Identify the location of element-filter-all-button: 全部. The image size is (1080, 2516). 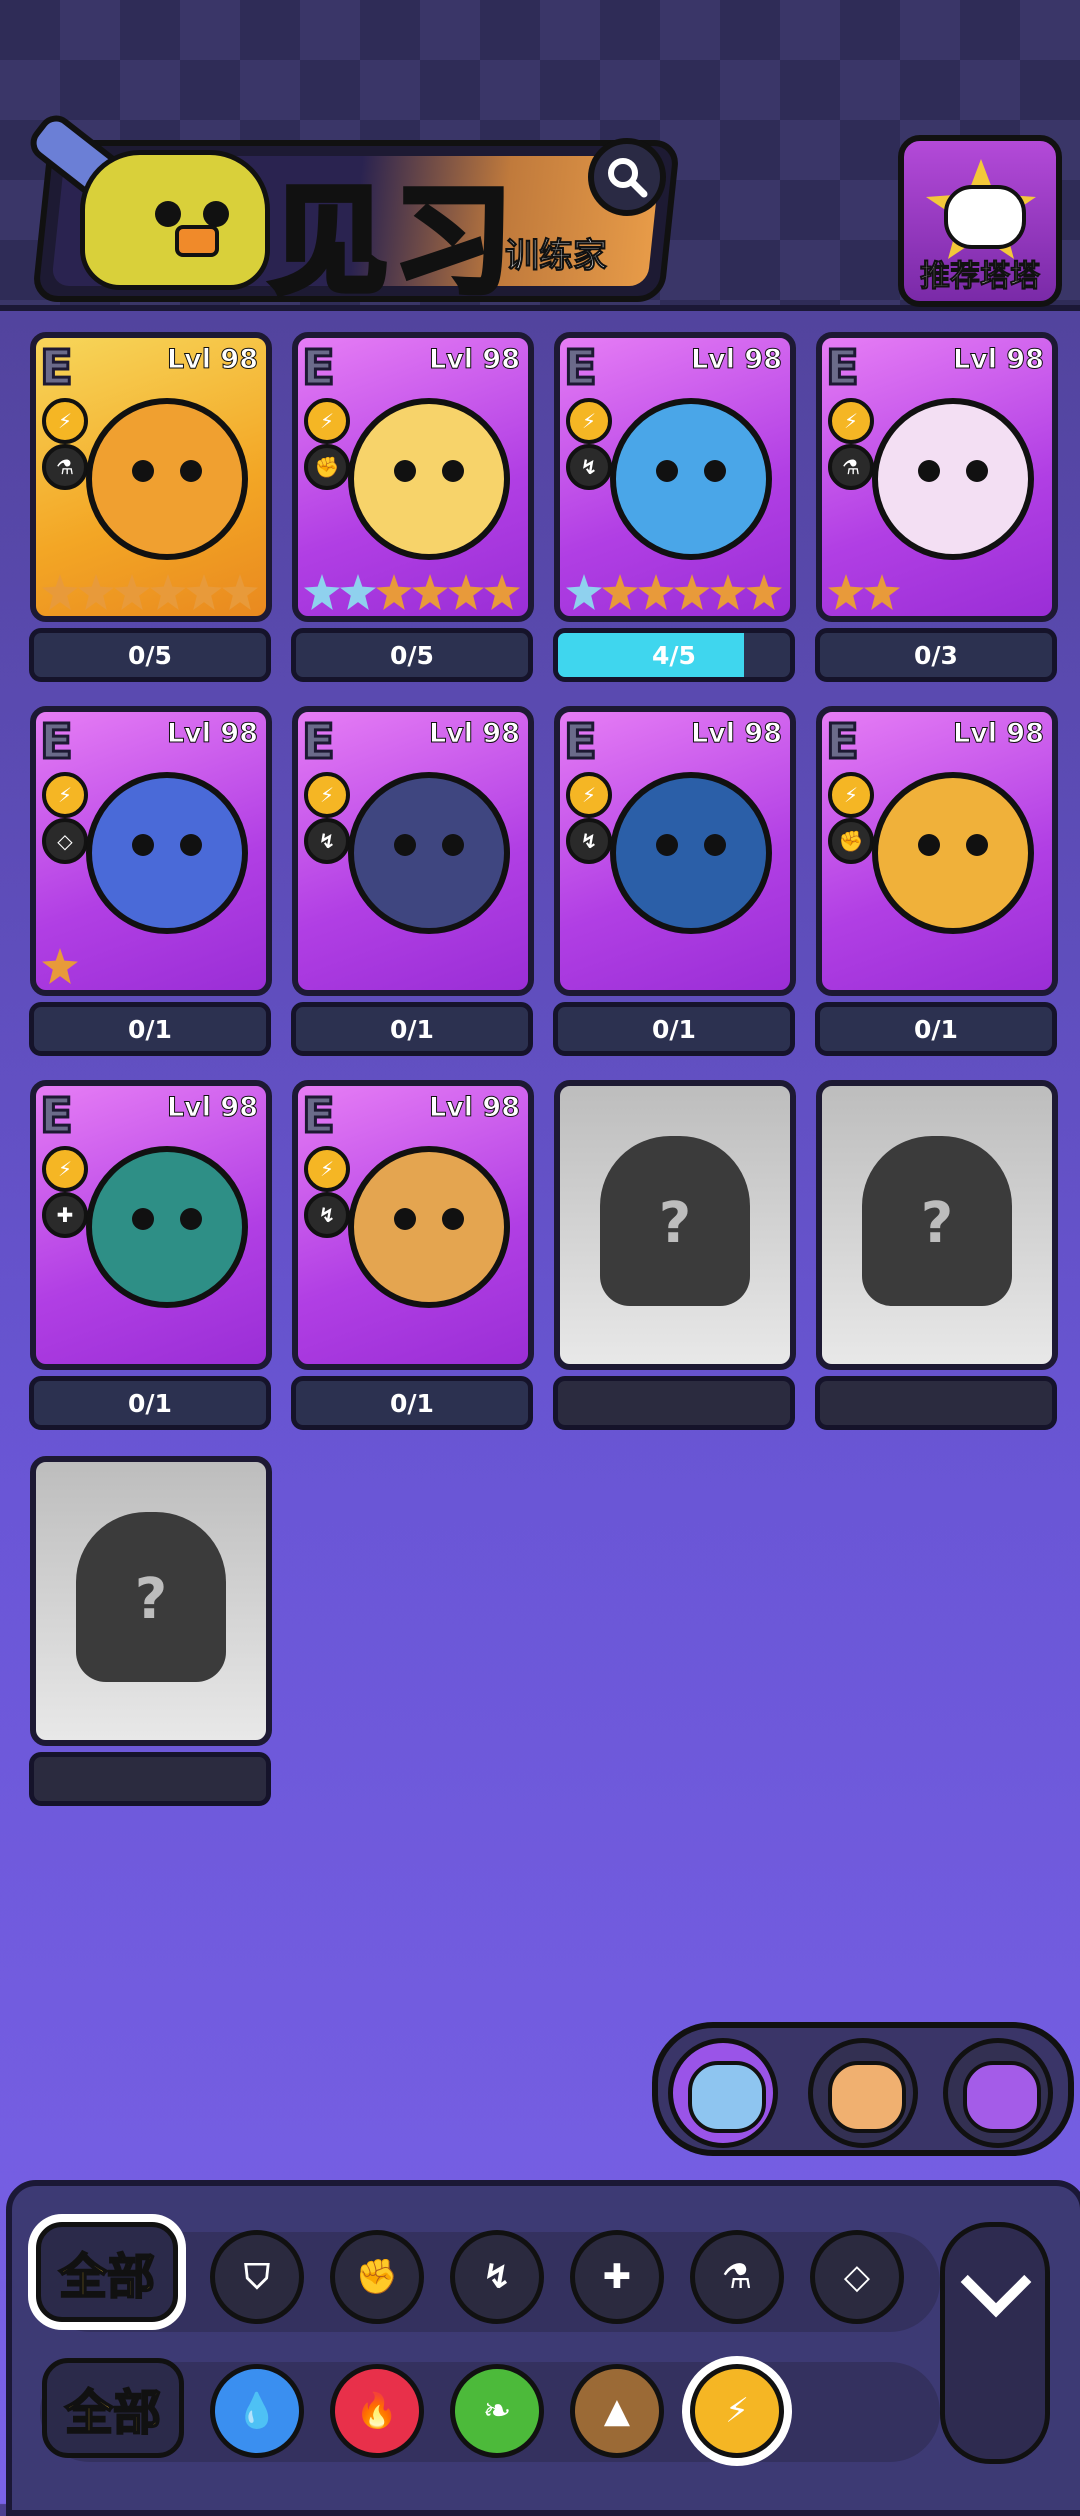
(113, 2408).